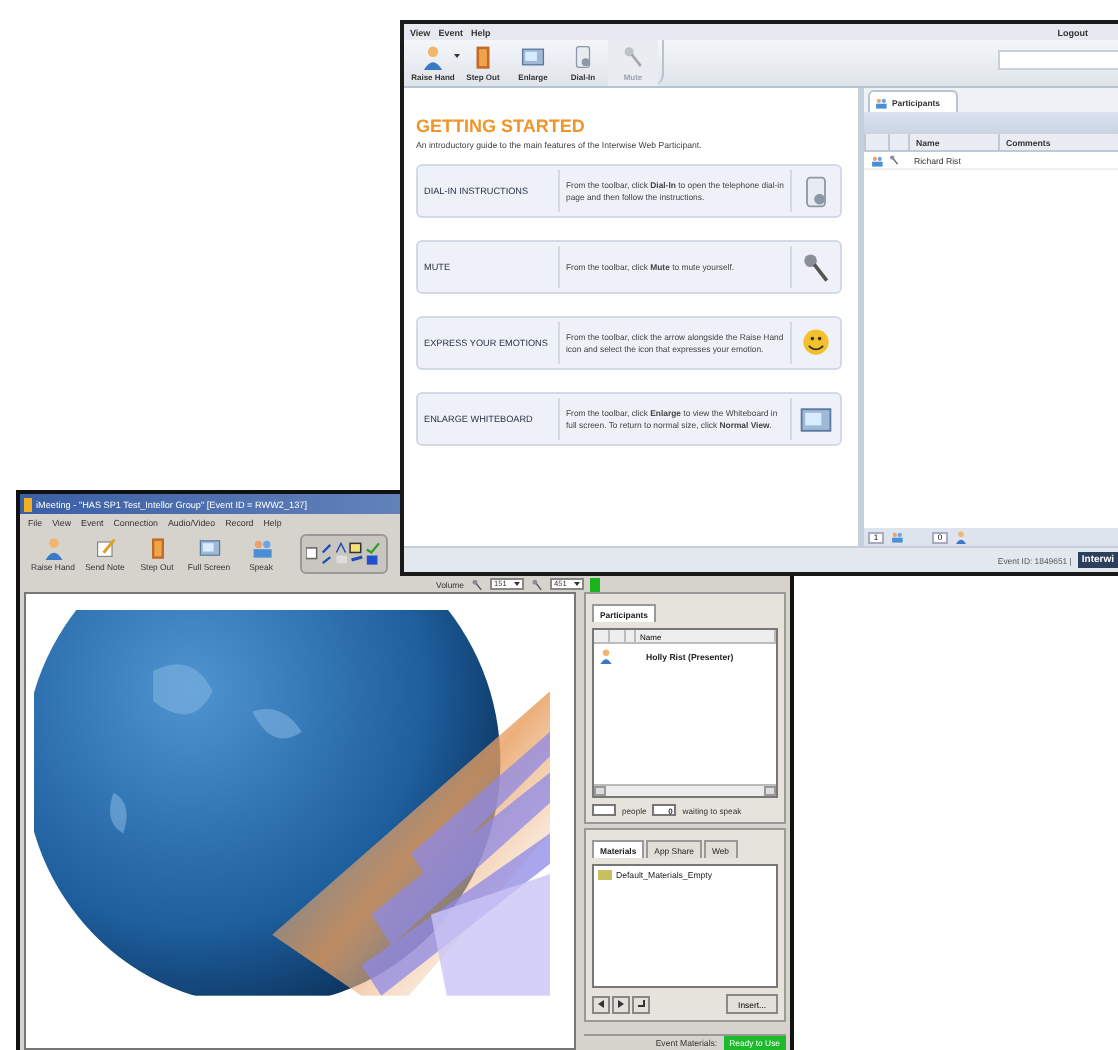 Image resolution: width=1118 pixels, height=1050 pixels. What do you see at coordinates (28, 504) in the screenshot?
I see `app-icon` at bounding box center [28, 504].